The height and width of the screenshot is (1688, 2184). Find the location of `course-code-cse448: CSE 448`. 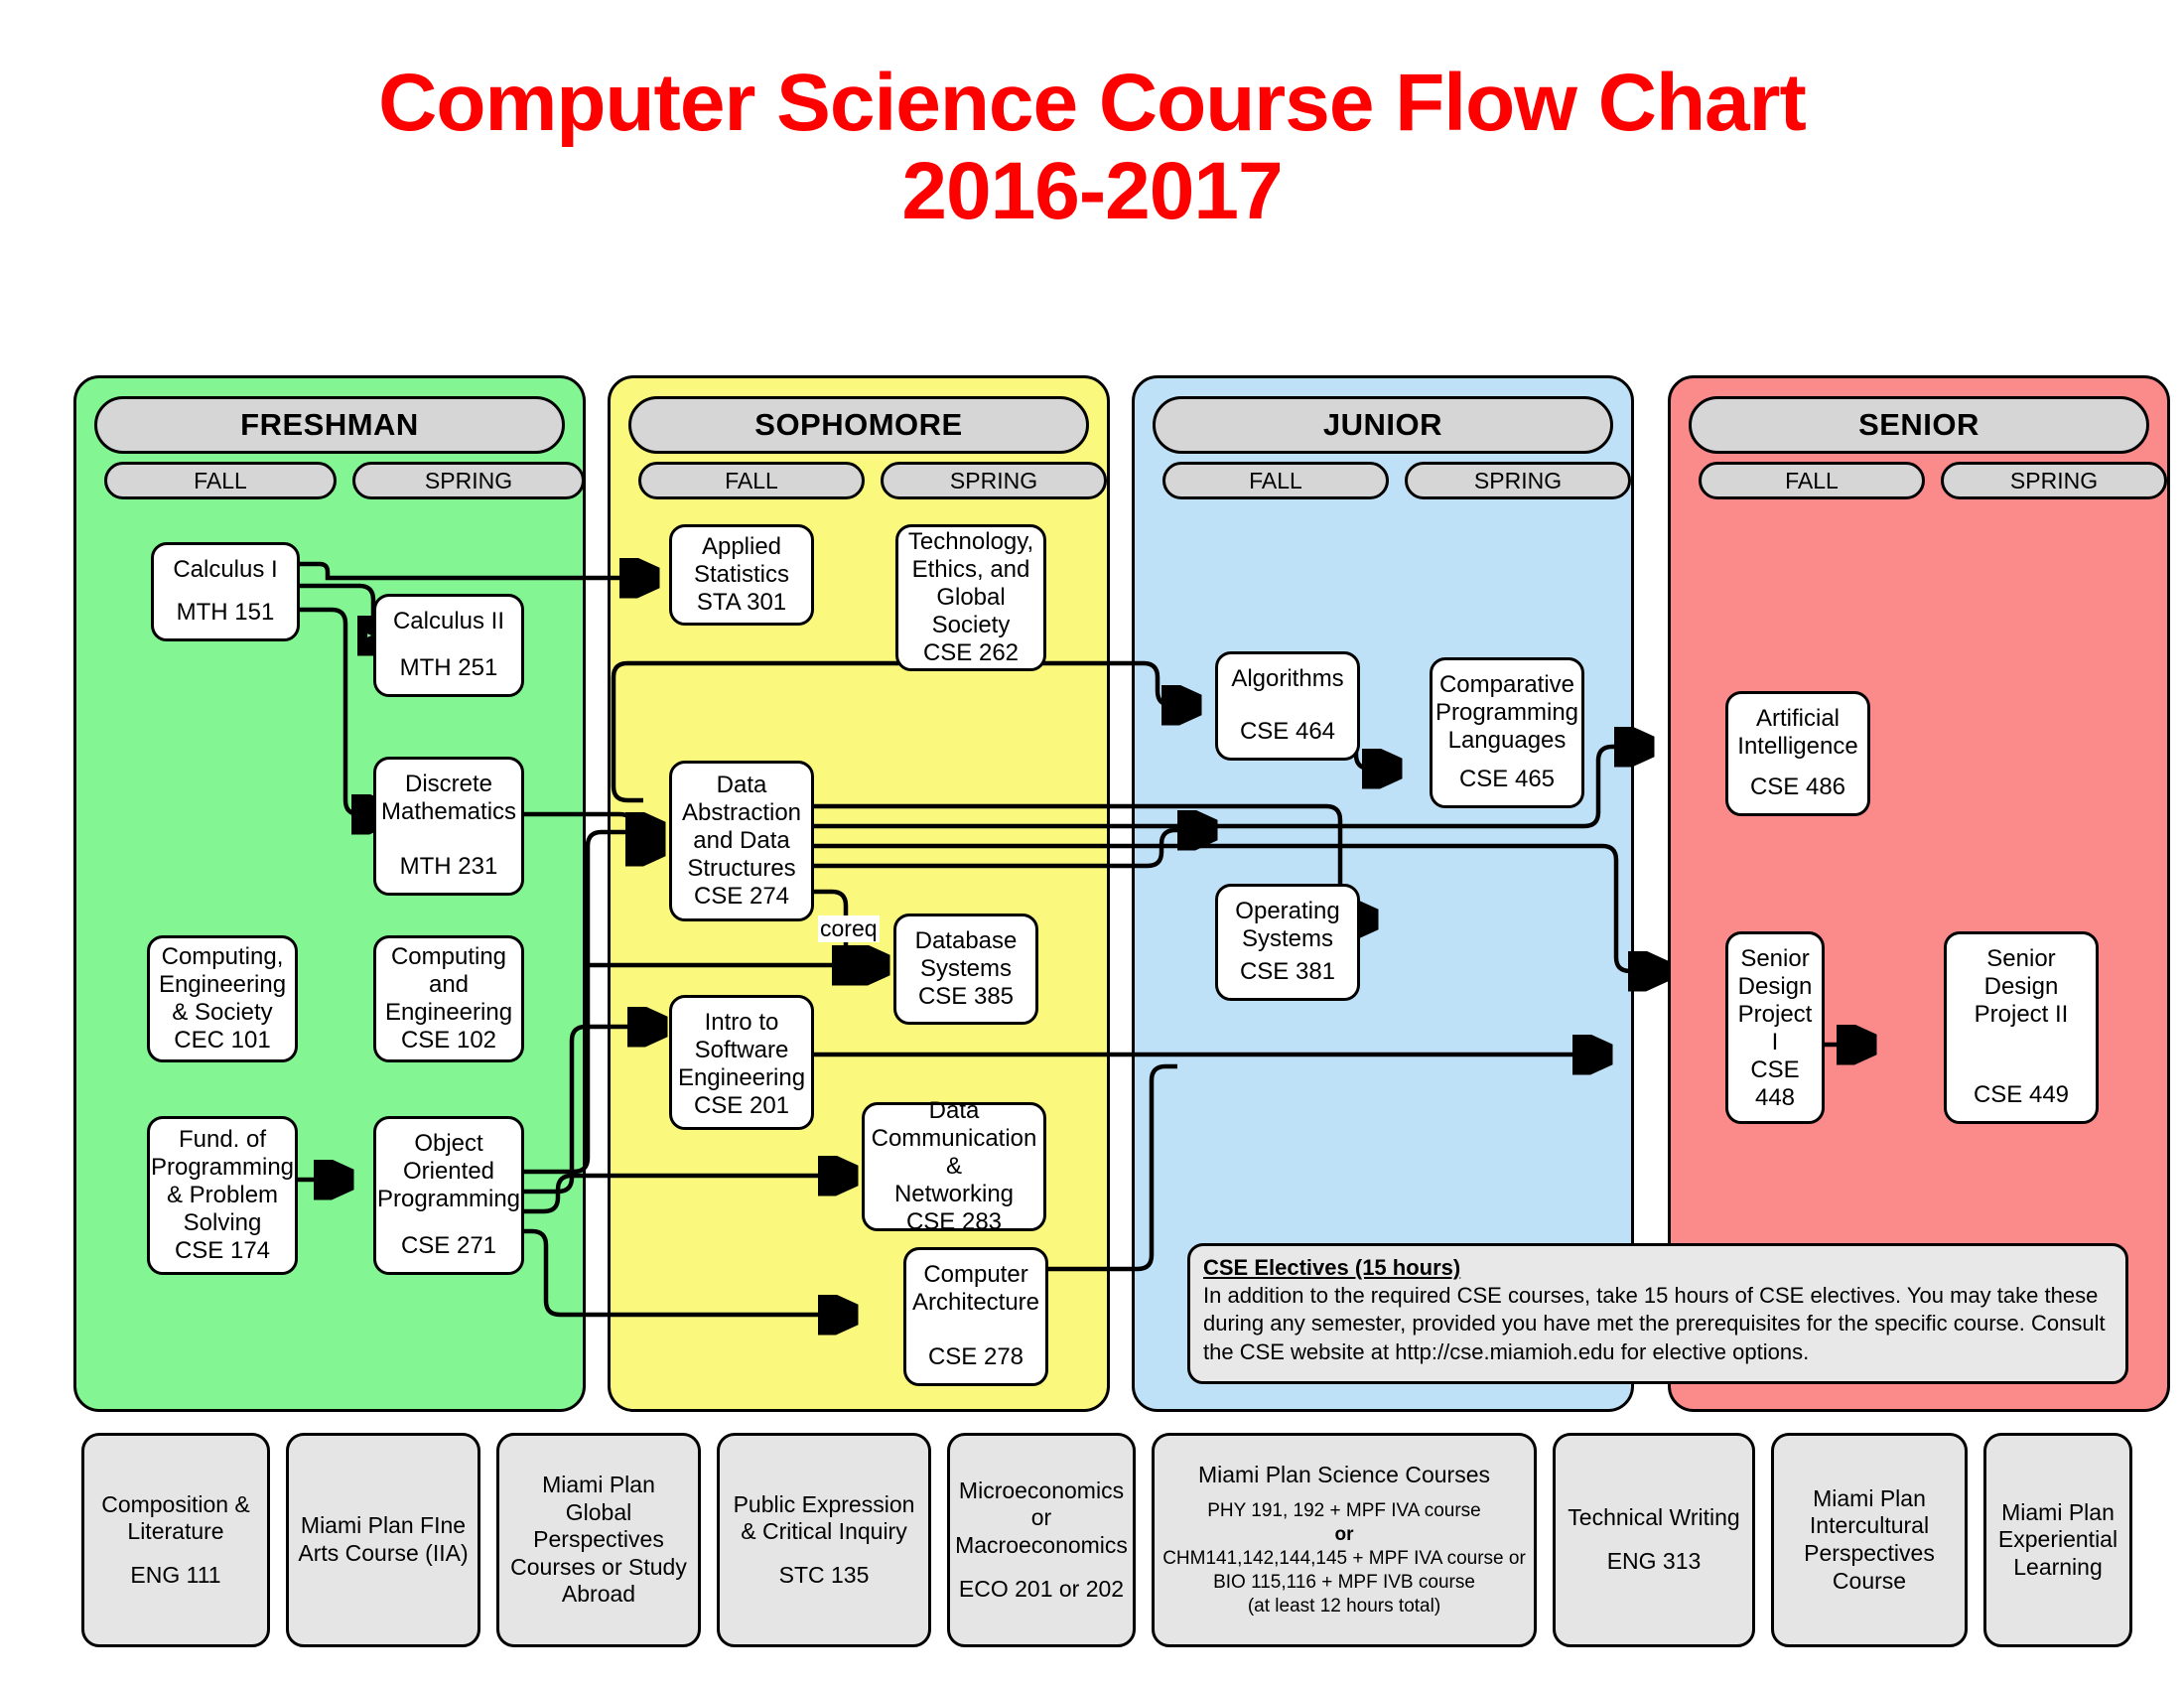

course-code-cse448: CSE 448 is located at coordinates (1775, 1084).